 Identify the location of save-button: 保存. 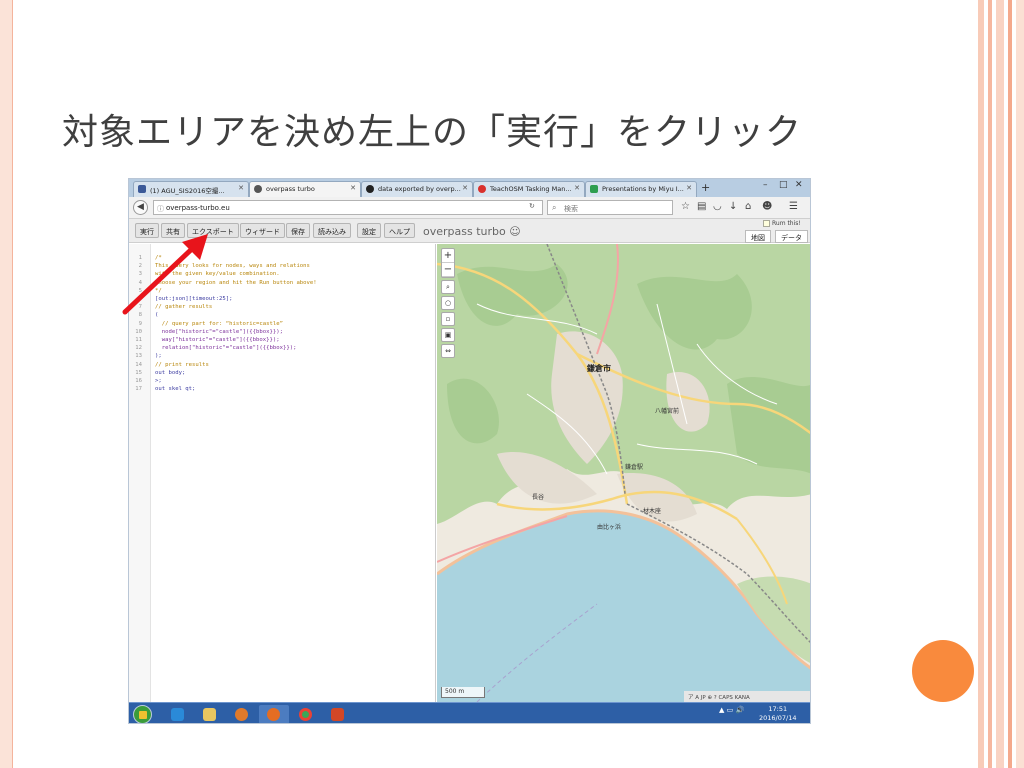
(298, 230).